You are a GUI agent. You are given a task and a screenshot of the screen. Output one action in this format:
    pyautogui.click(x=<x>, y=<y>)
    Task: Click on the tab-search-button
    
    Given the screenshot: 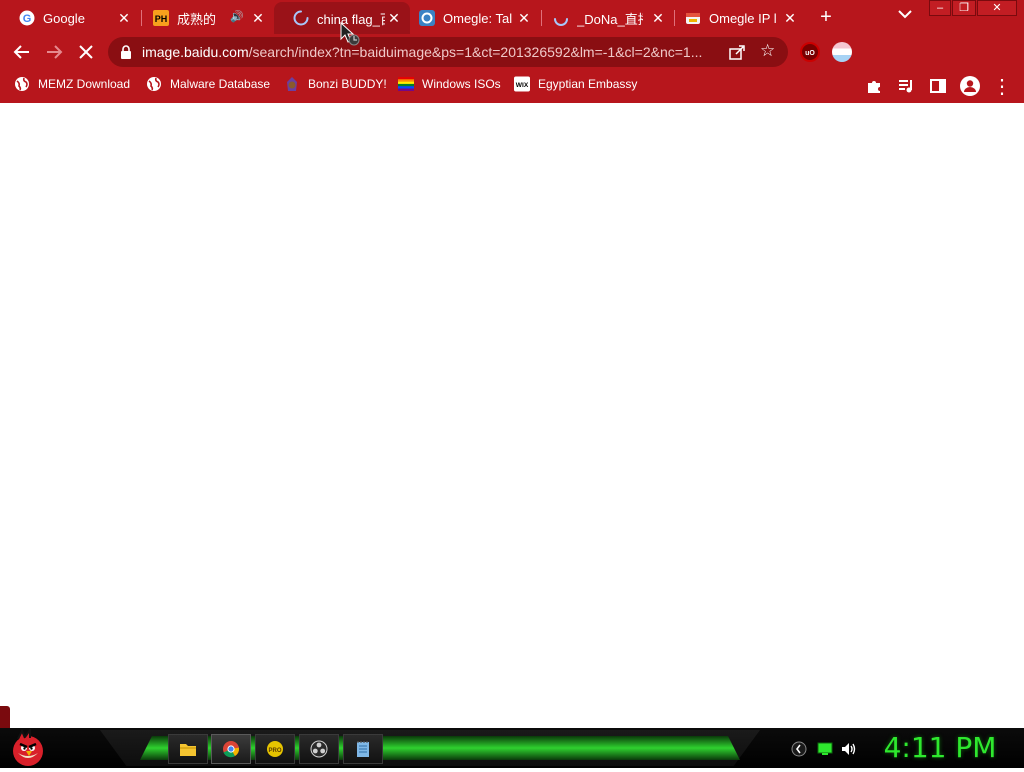 What is the action you would take?
    pyautogui.click(x=905, y=17)
    